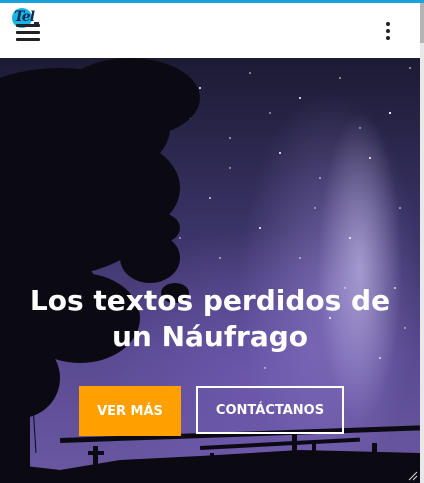 Image resolution: width=424 pixels, height=483 pixels. I want to click on resize-grip-icon, so click(413, 476).